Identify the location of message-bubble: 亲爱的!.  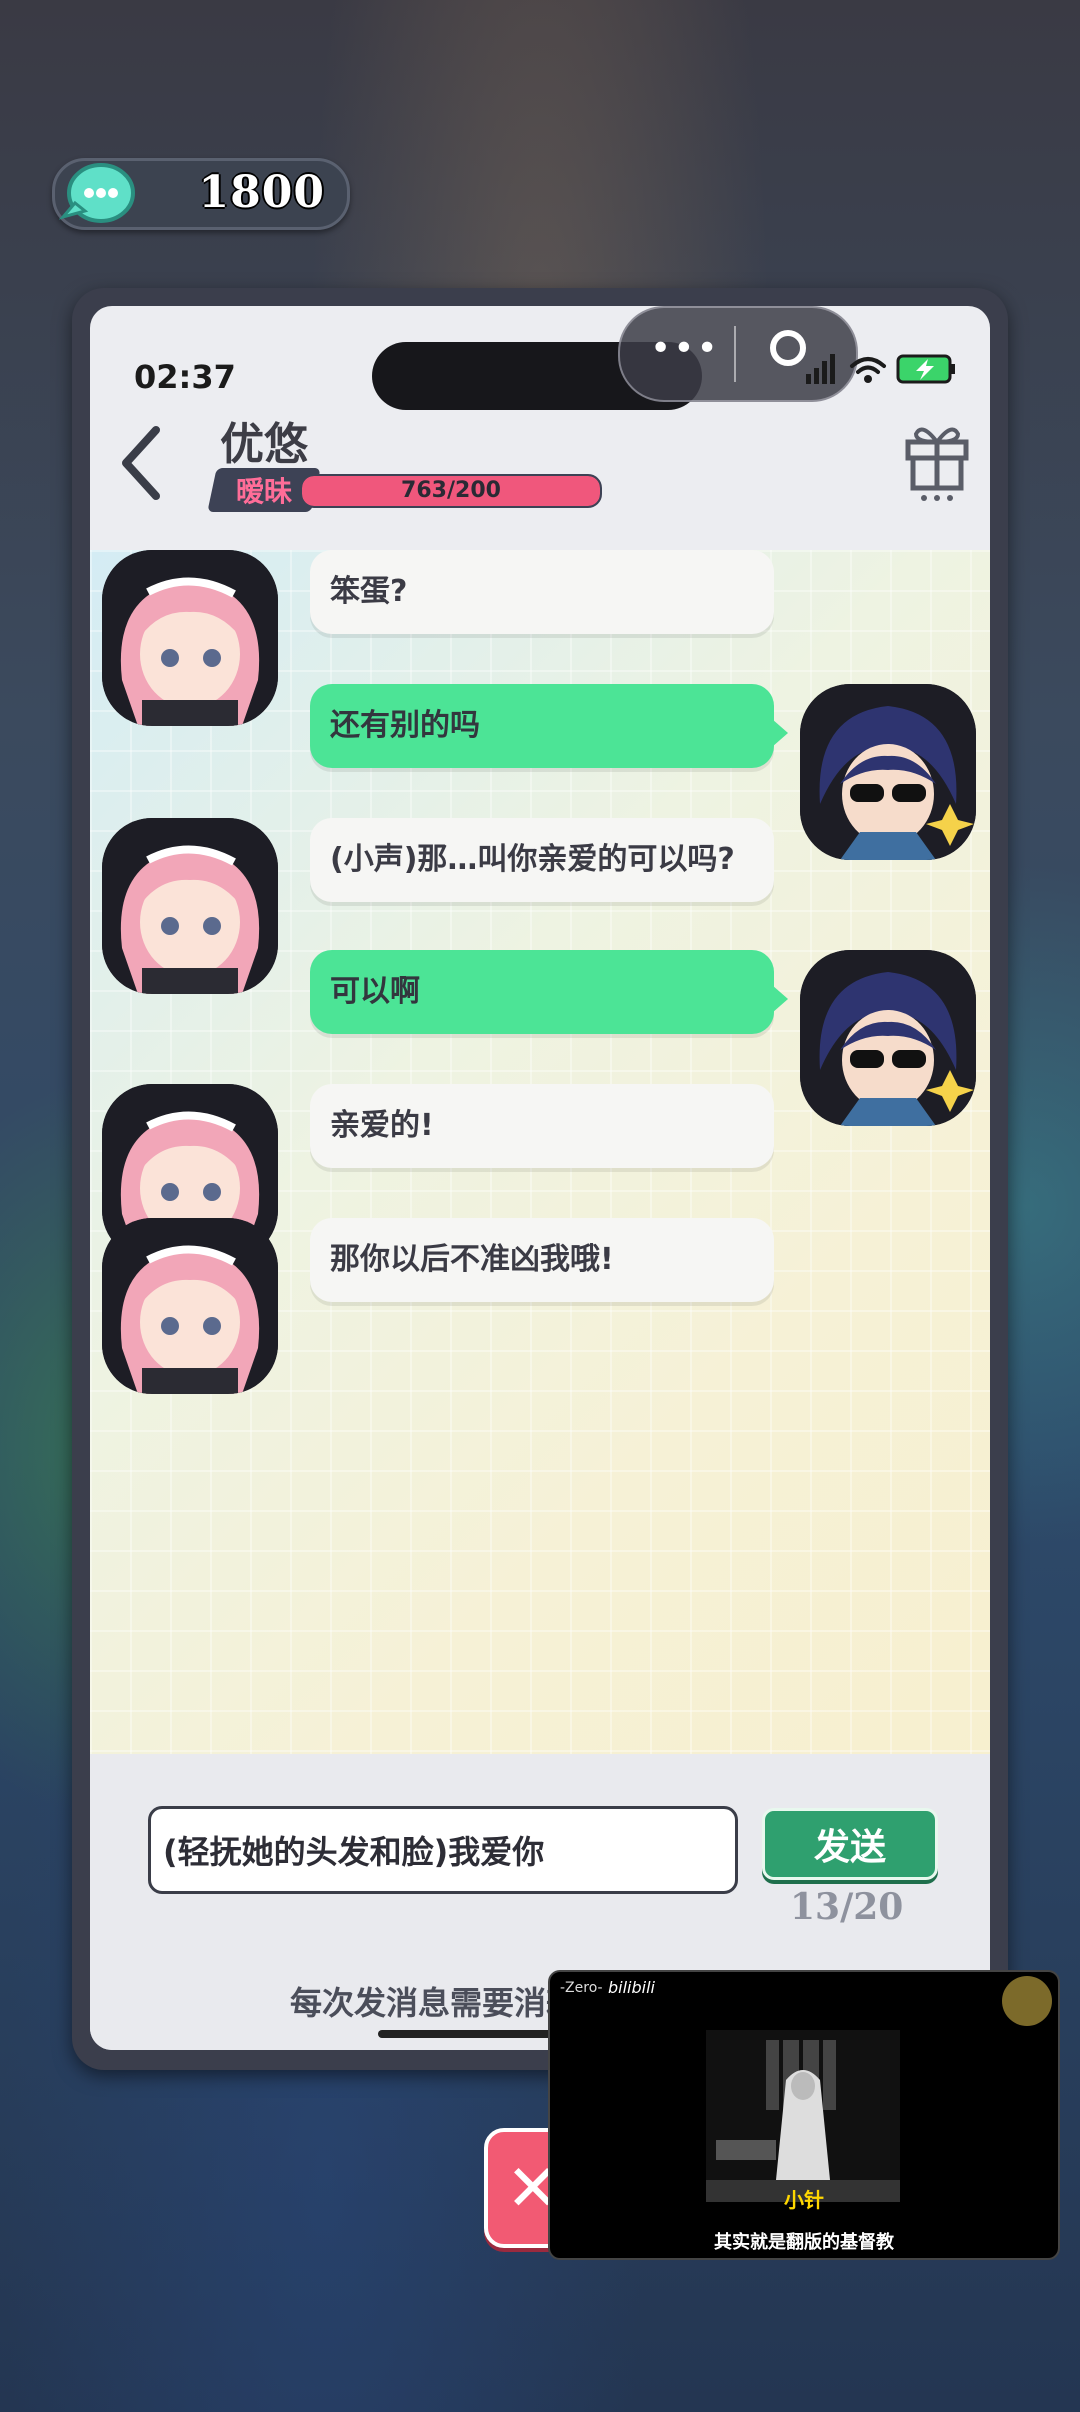
(542, 1126).